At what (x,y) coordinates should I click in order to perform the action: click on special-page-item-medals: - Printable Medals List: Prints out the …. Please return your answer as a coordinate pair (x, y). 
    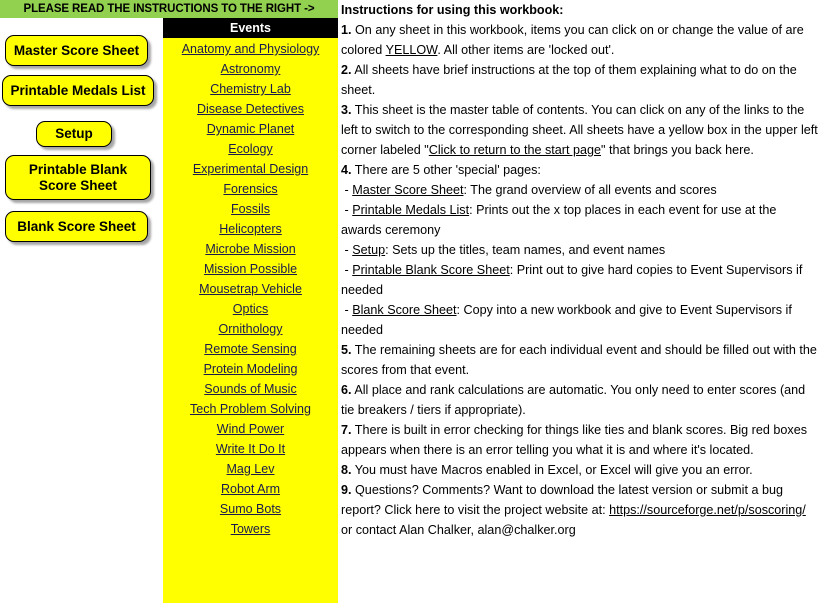
    Looking at the image, I should click on (580, 220).